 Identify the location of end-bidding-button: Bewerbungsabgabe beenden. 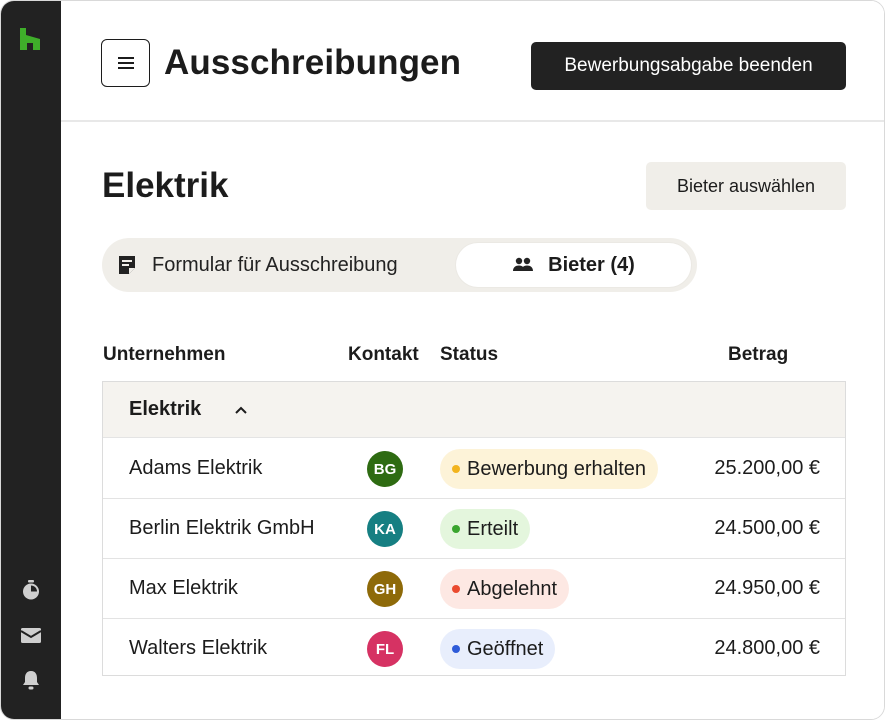
(688, 66).